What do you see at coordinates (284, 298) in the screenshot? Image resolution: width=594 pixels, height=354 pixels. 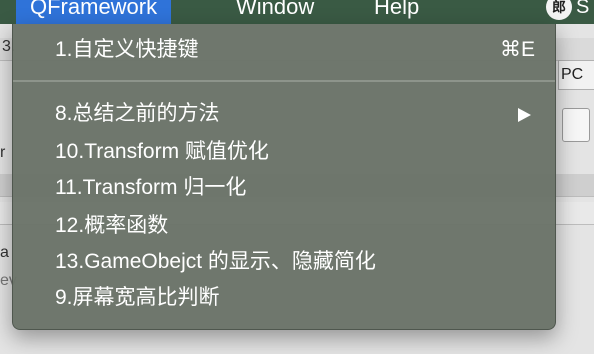 I see `menu-item-aspect-ratio: 9.屏幕宽高比判断` at bounding box center [284, 298].